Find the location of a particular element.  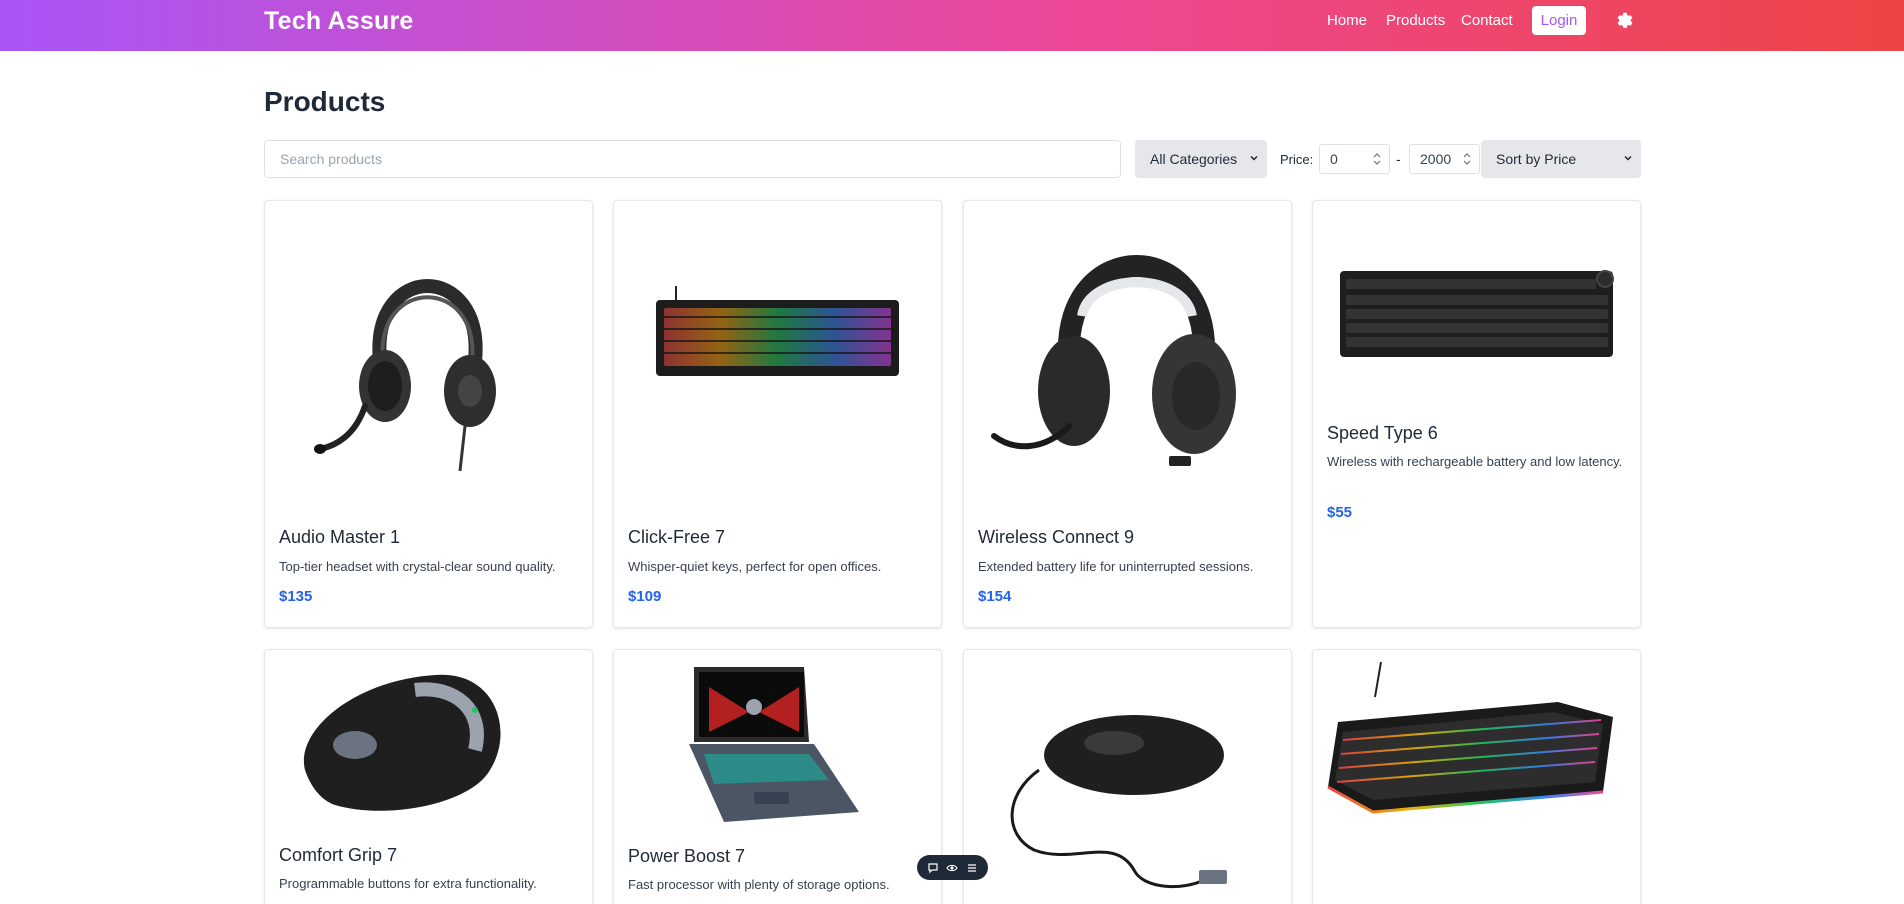

brand-logo: Tech Assure is located at coordinates (338, 21).